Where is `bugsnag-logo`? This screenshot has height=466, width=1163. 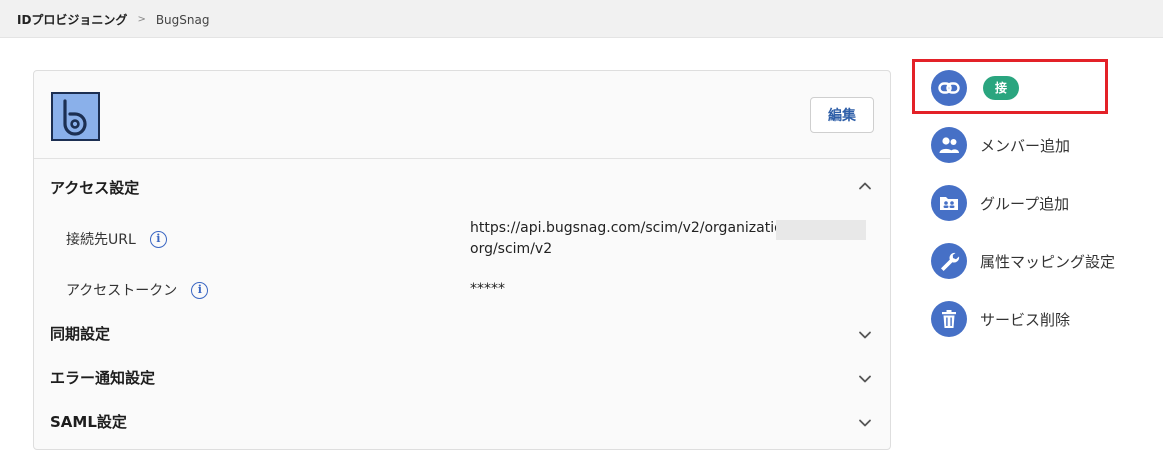
bugsnag-logo is located at coordinates (75, 116).